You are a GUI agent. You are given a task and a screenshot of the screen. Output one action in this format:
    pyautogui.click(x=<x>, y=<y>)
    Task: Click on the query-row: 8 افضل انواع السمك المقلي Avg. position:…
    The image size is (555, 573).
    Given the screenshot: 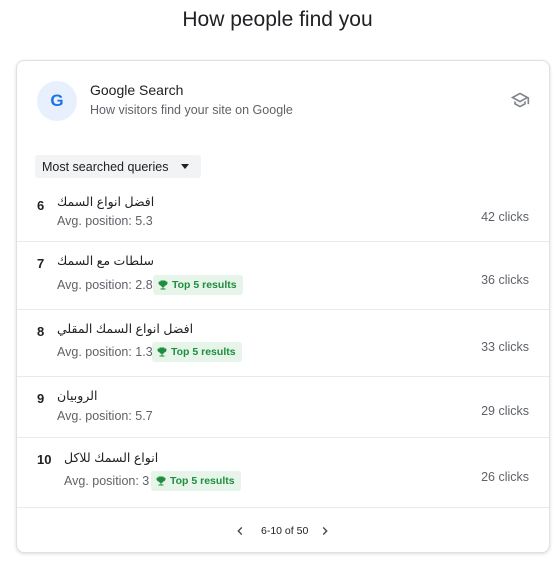 What is the action you would take?
    pyautogui.click(x=283, y=343)
    